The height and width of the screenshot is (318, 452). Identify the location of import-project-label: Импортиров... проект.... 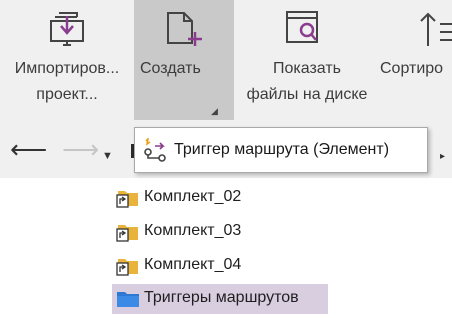
(67, 81).